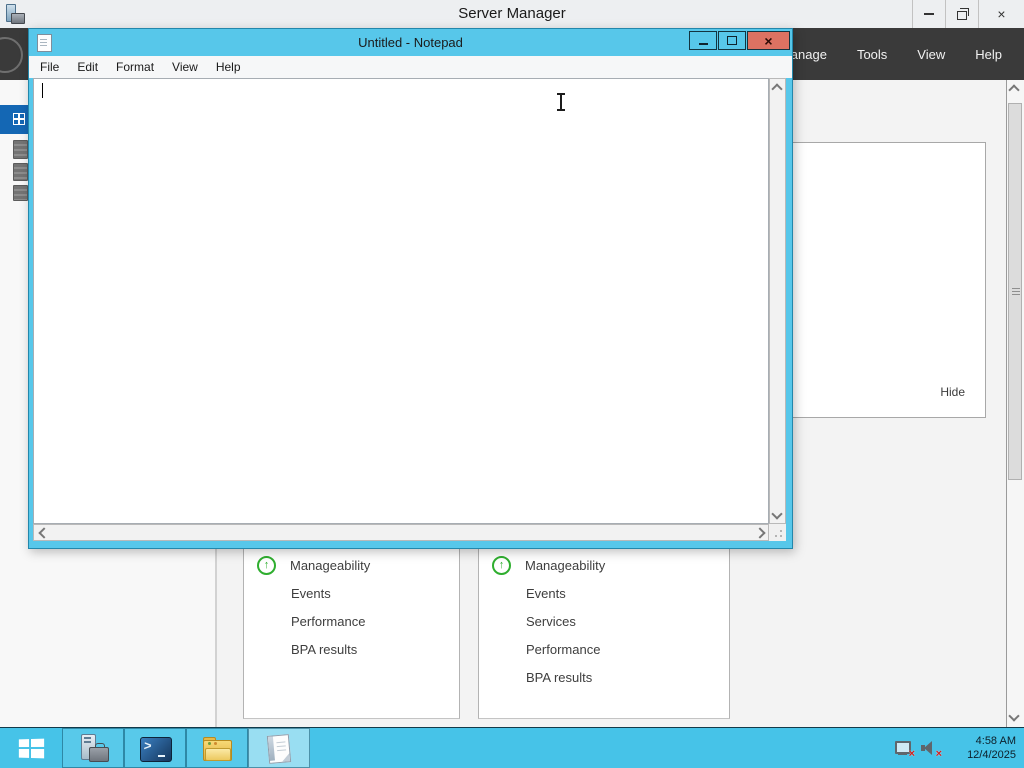  I want to click on powershell-icon: >, so click(155, 748).